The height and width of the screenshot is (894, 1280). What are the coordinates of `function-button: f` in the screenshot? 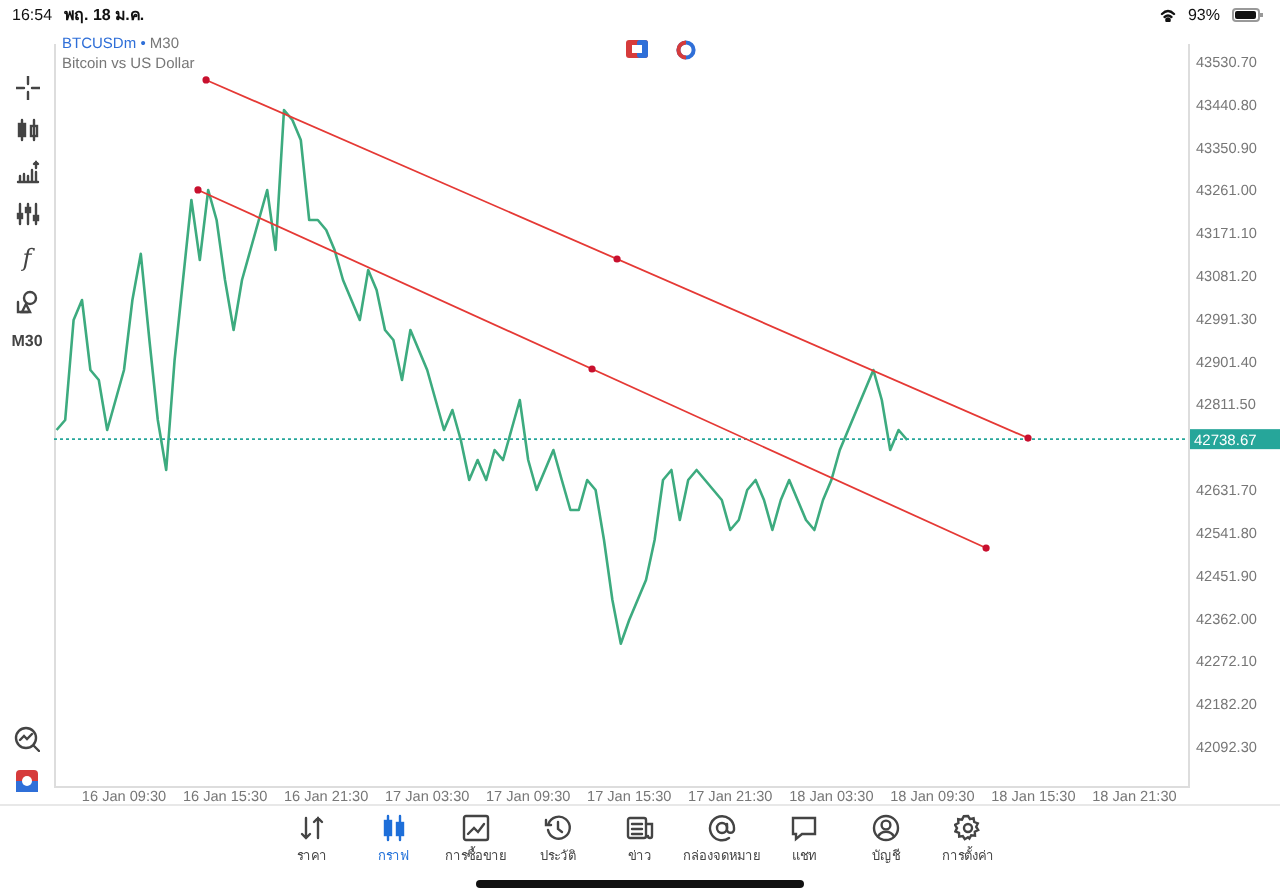 It's located at (27, 258).